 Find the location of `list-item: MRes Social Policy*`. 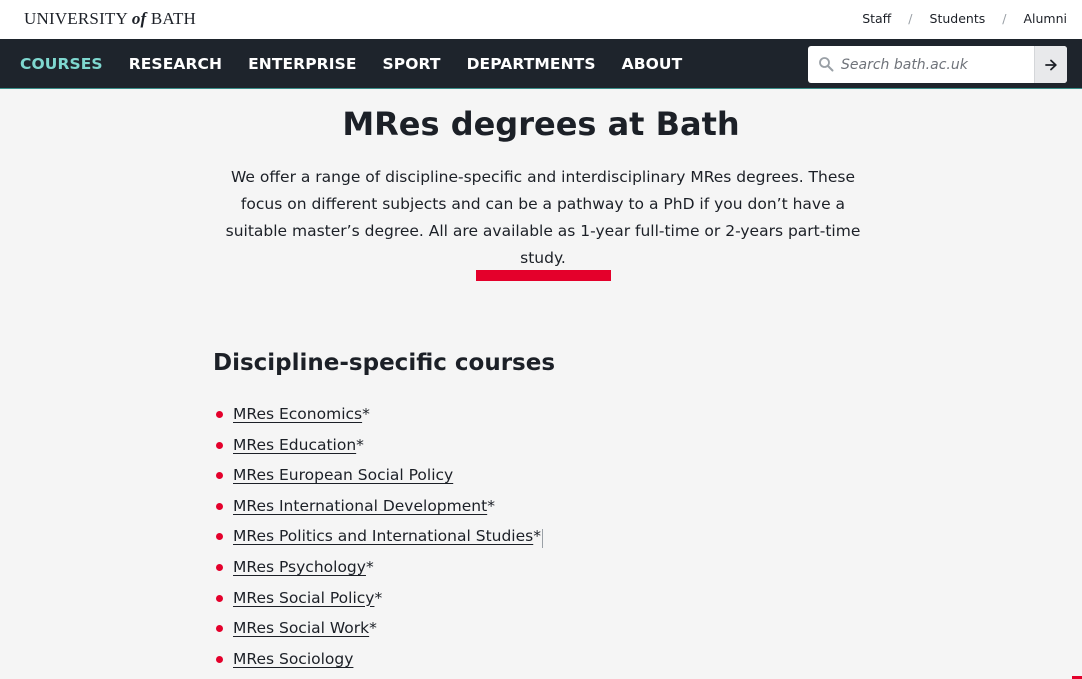

list-item: MRes Social Policy* is located at coordinates (377, 598).